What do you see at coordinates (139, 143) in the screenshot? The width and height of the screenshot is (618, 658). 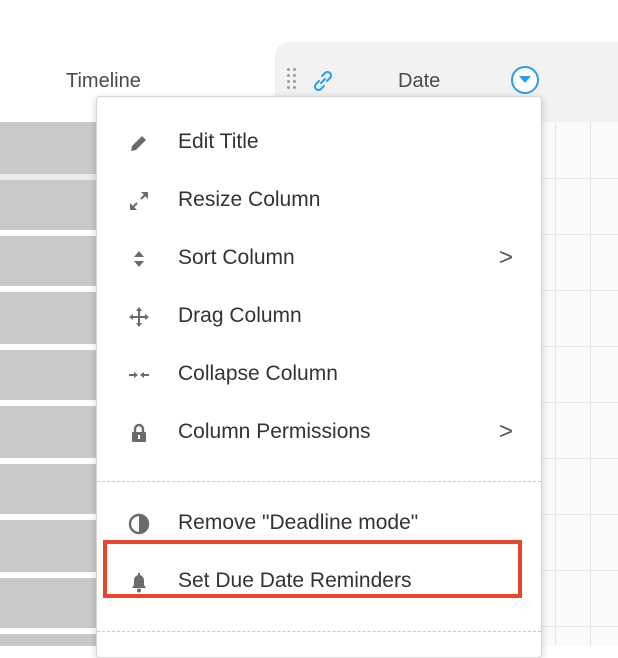 I see `pencil-icon` at bounding box center [139, 143].